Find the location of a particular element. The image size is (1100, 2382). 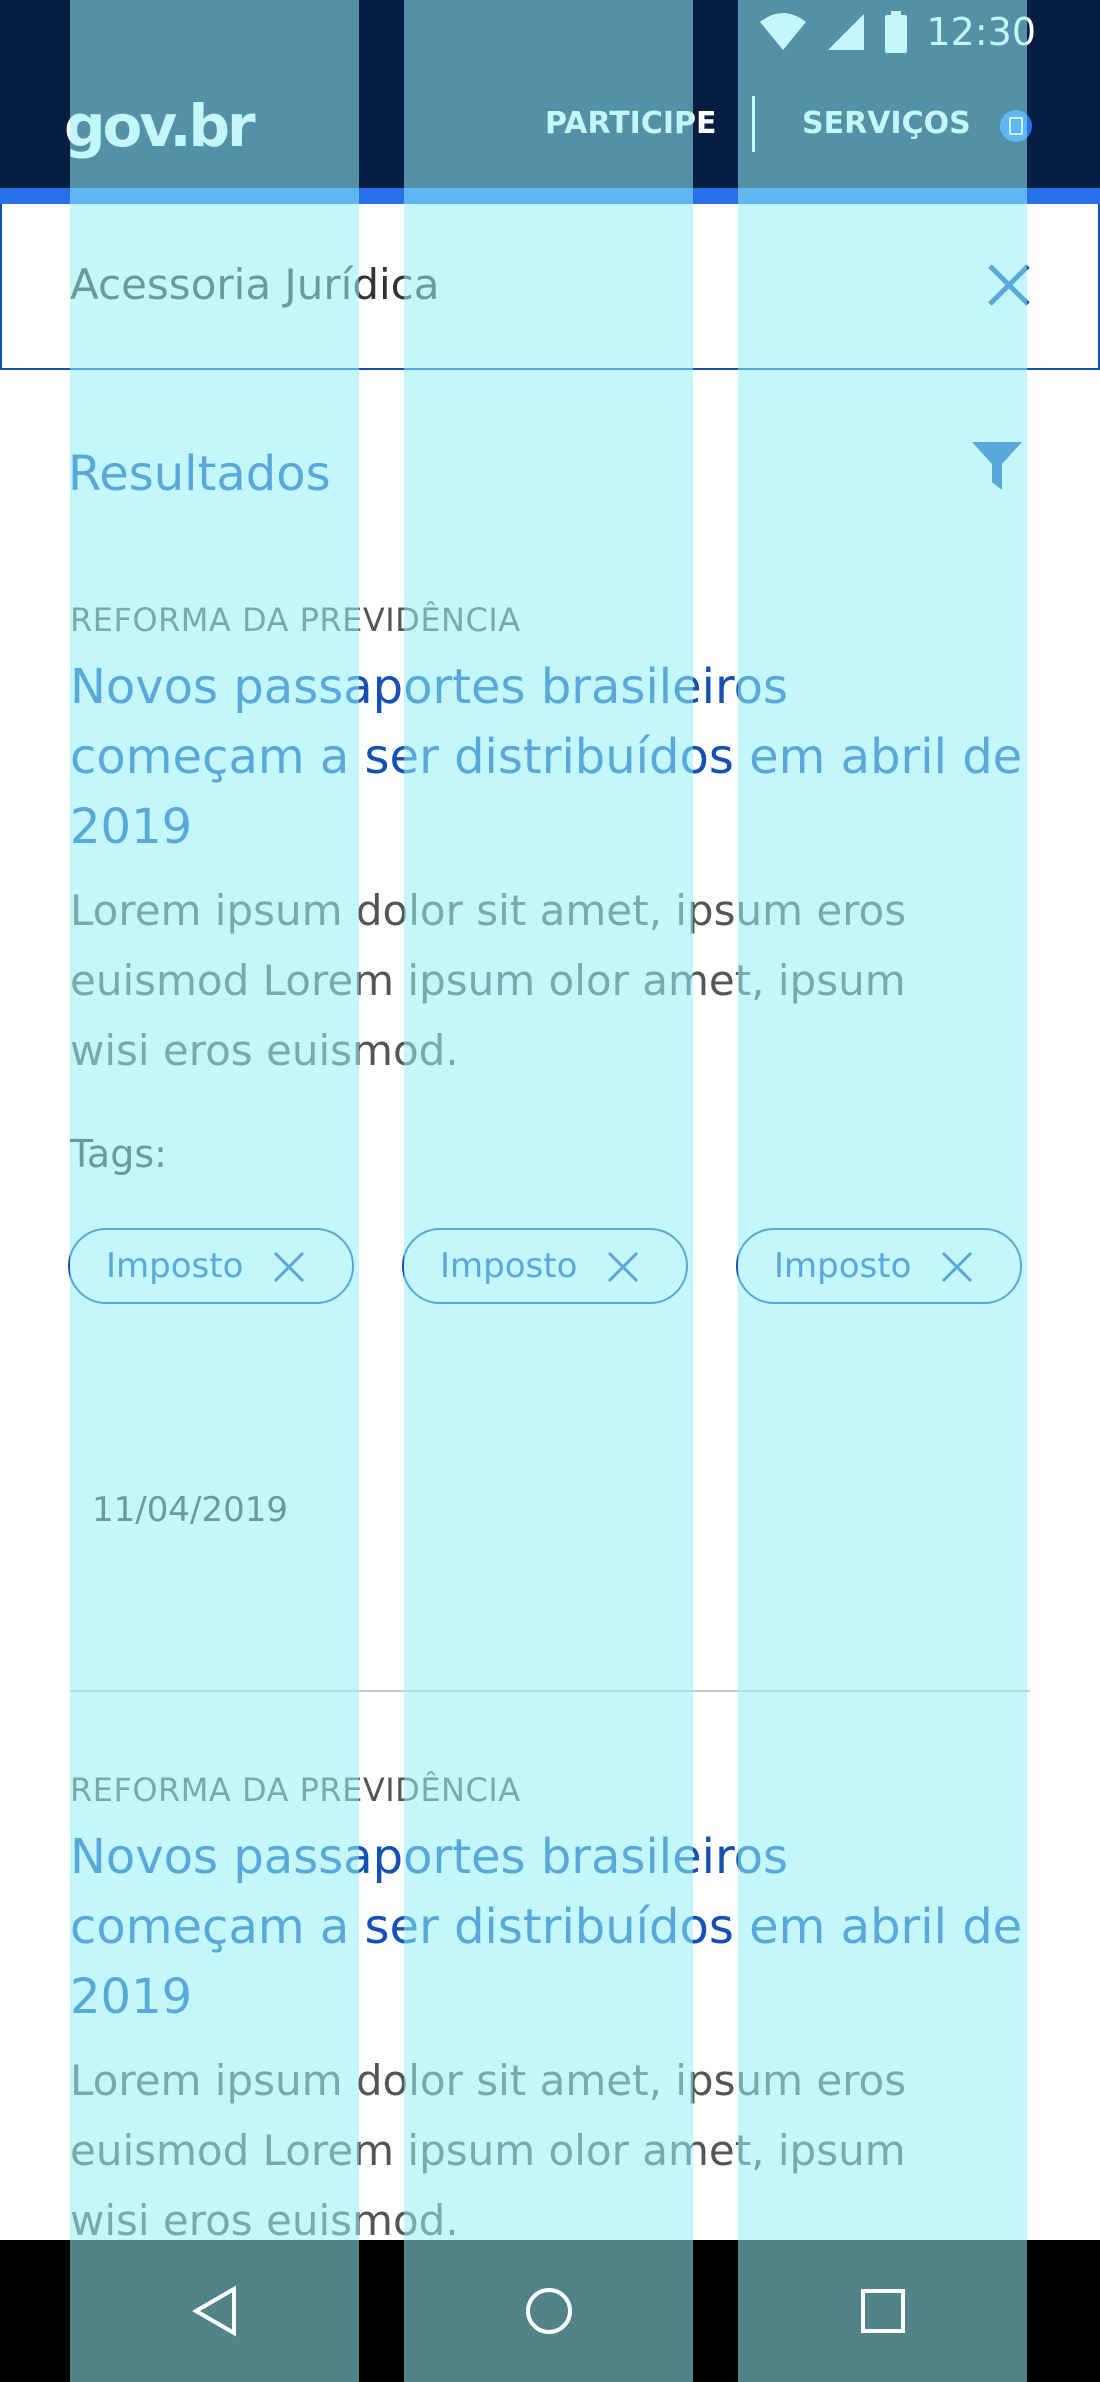

wifi-icon is located at coordinates (783, 31).